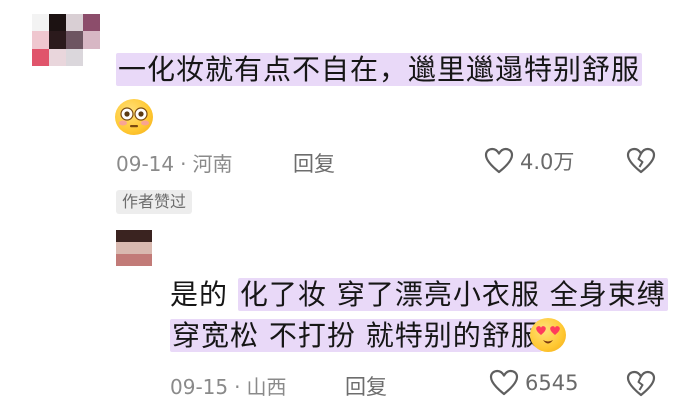  I want to click on reply-like-button: 6545, so click(533, 383).